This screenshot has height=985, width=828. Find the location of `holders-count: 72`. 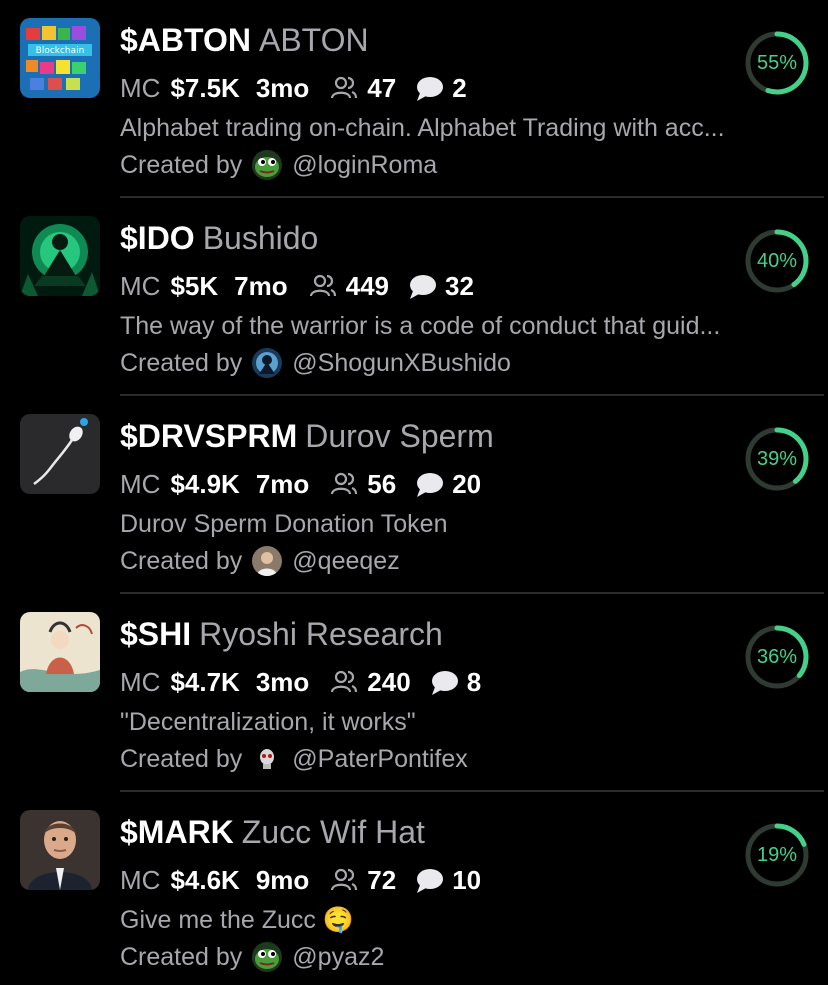

holders-count: 72 is located at coordinates (382, 880).